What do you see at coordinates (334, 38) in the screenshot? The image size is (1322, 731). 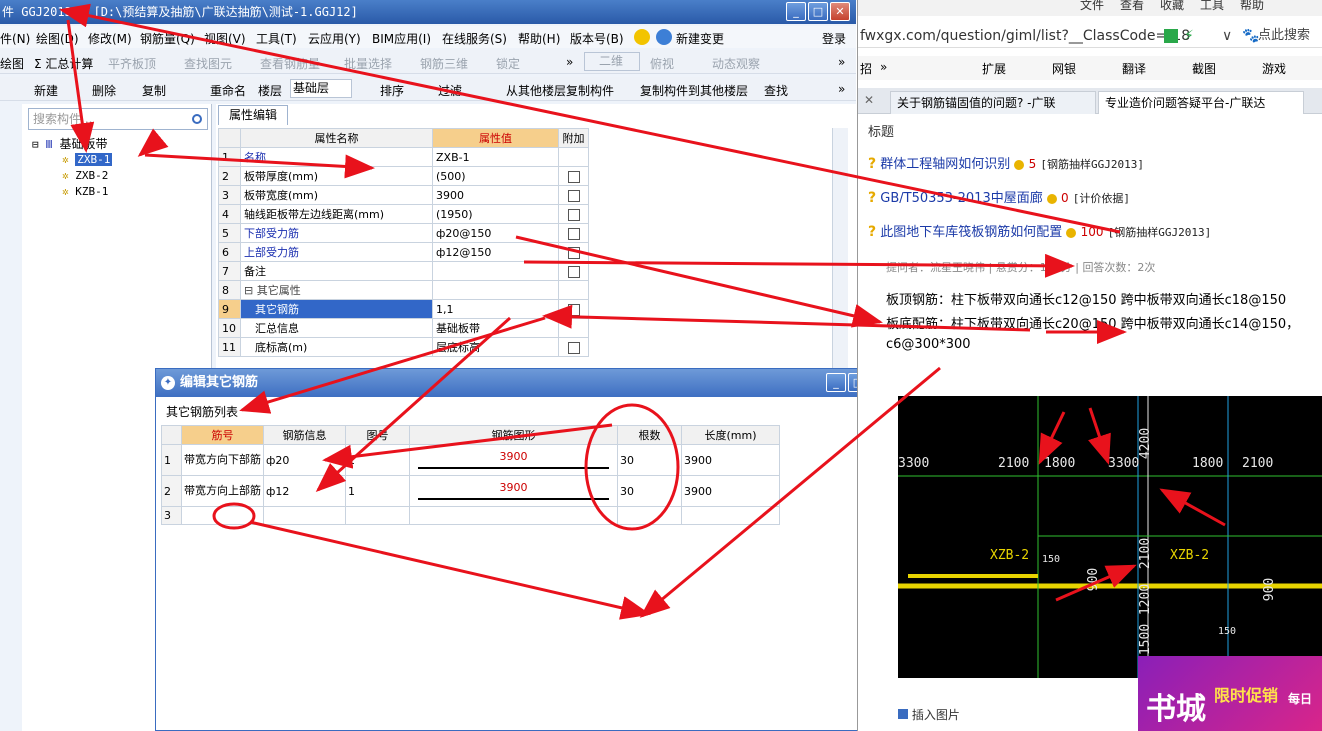 I see `menu-cloud: 云应用(Y)` at bounding box center [334, 38].